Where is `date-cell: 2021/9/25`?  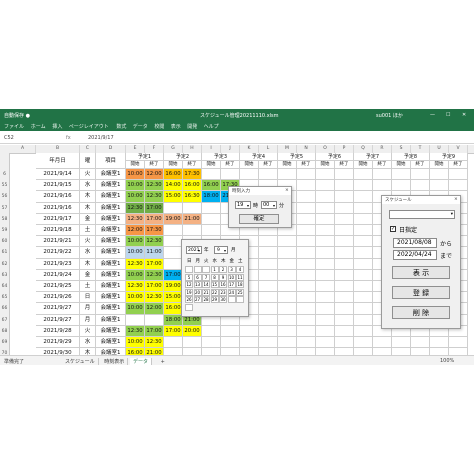 date-cell: 2021/9/25 is located at coordinates (58, 287).